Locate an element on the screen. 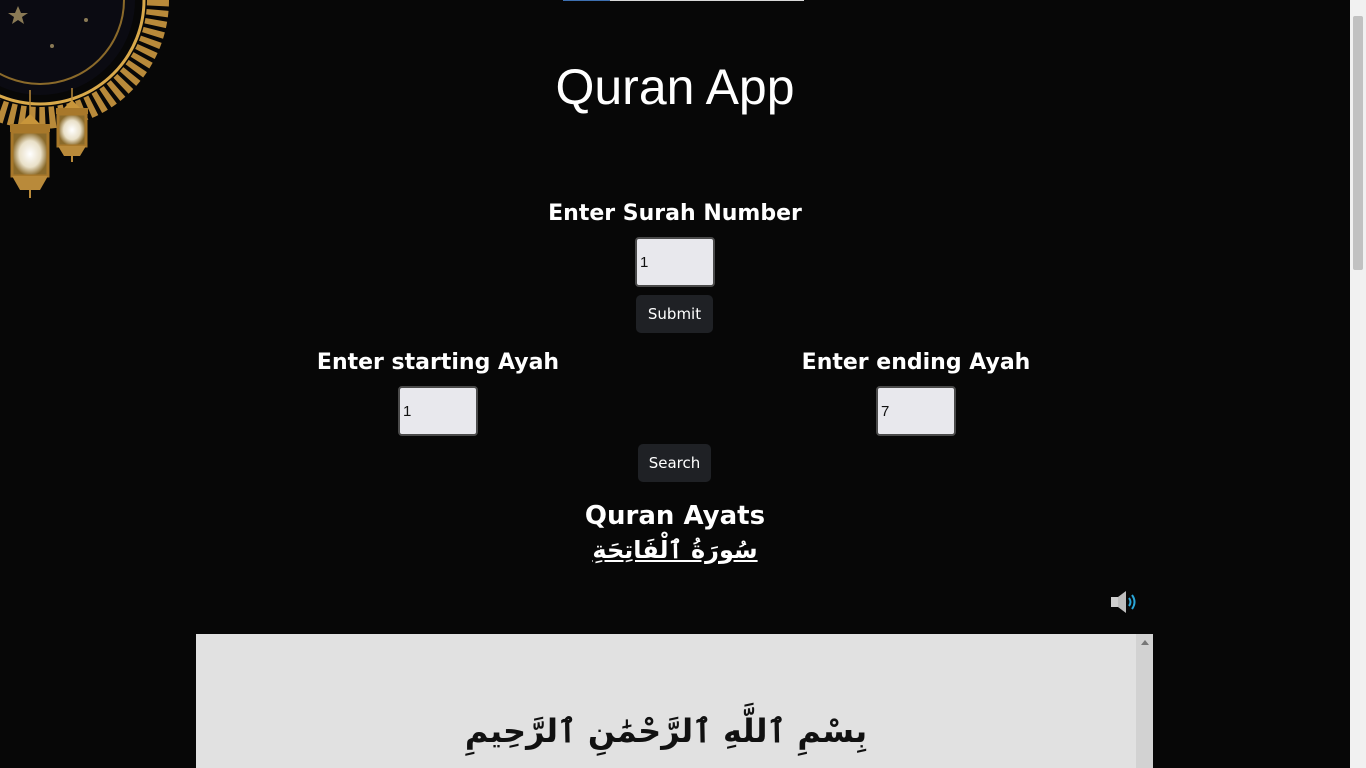 This screenshot has height=768, width=1366. scroll-up-arrow-icon is located at coordinates (1145, 642).